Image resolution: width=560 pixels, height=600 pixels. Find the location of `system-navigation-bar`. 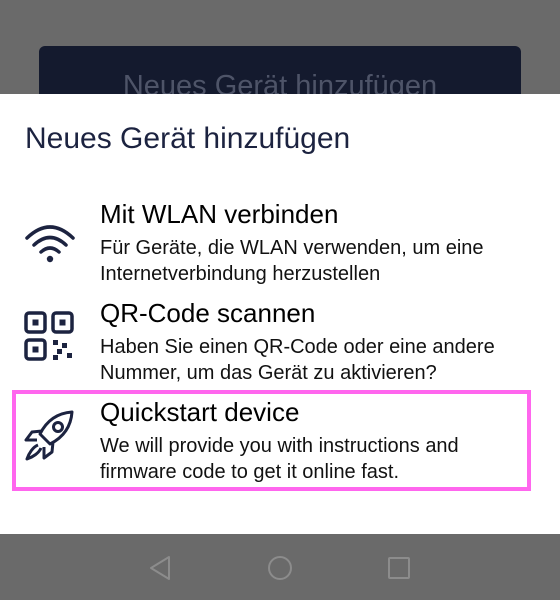

system-navigation-bar is located at coordinates (280, 567).